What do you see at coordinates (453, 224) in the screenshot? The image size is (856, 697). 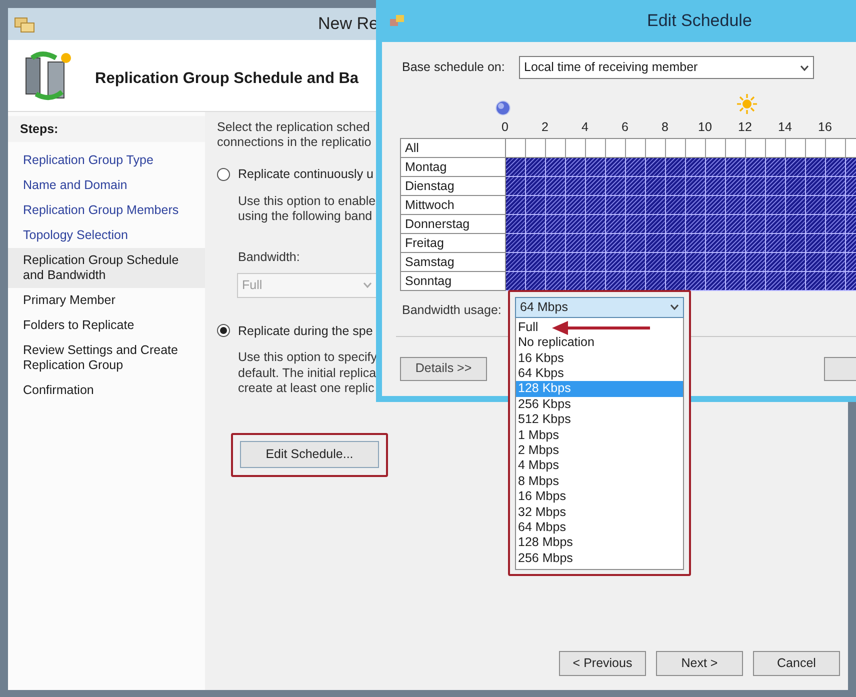 I see `day-label: Donnerstag` at bounding box center [453, 224].